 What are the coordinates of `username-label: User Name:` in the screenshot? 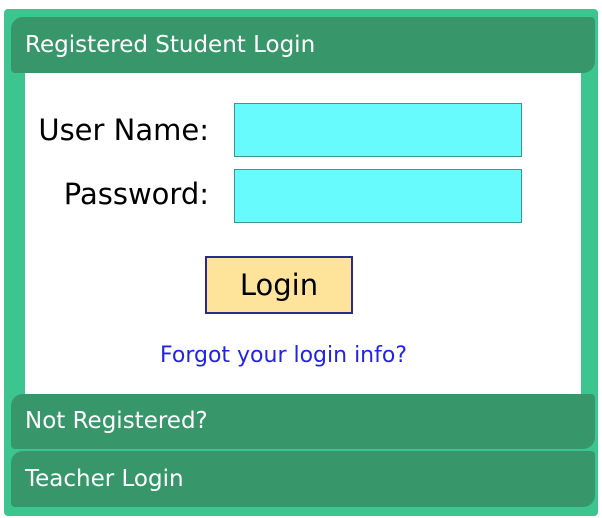 It's located at (123, 130).